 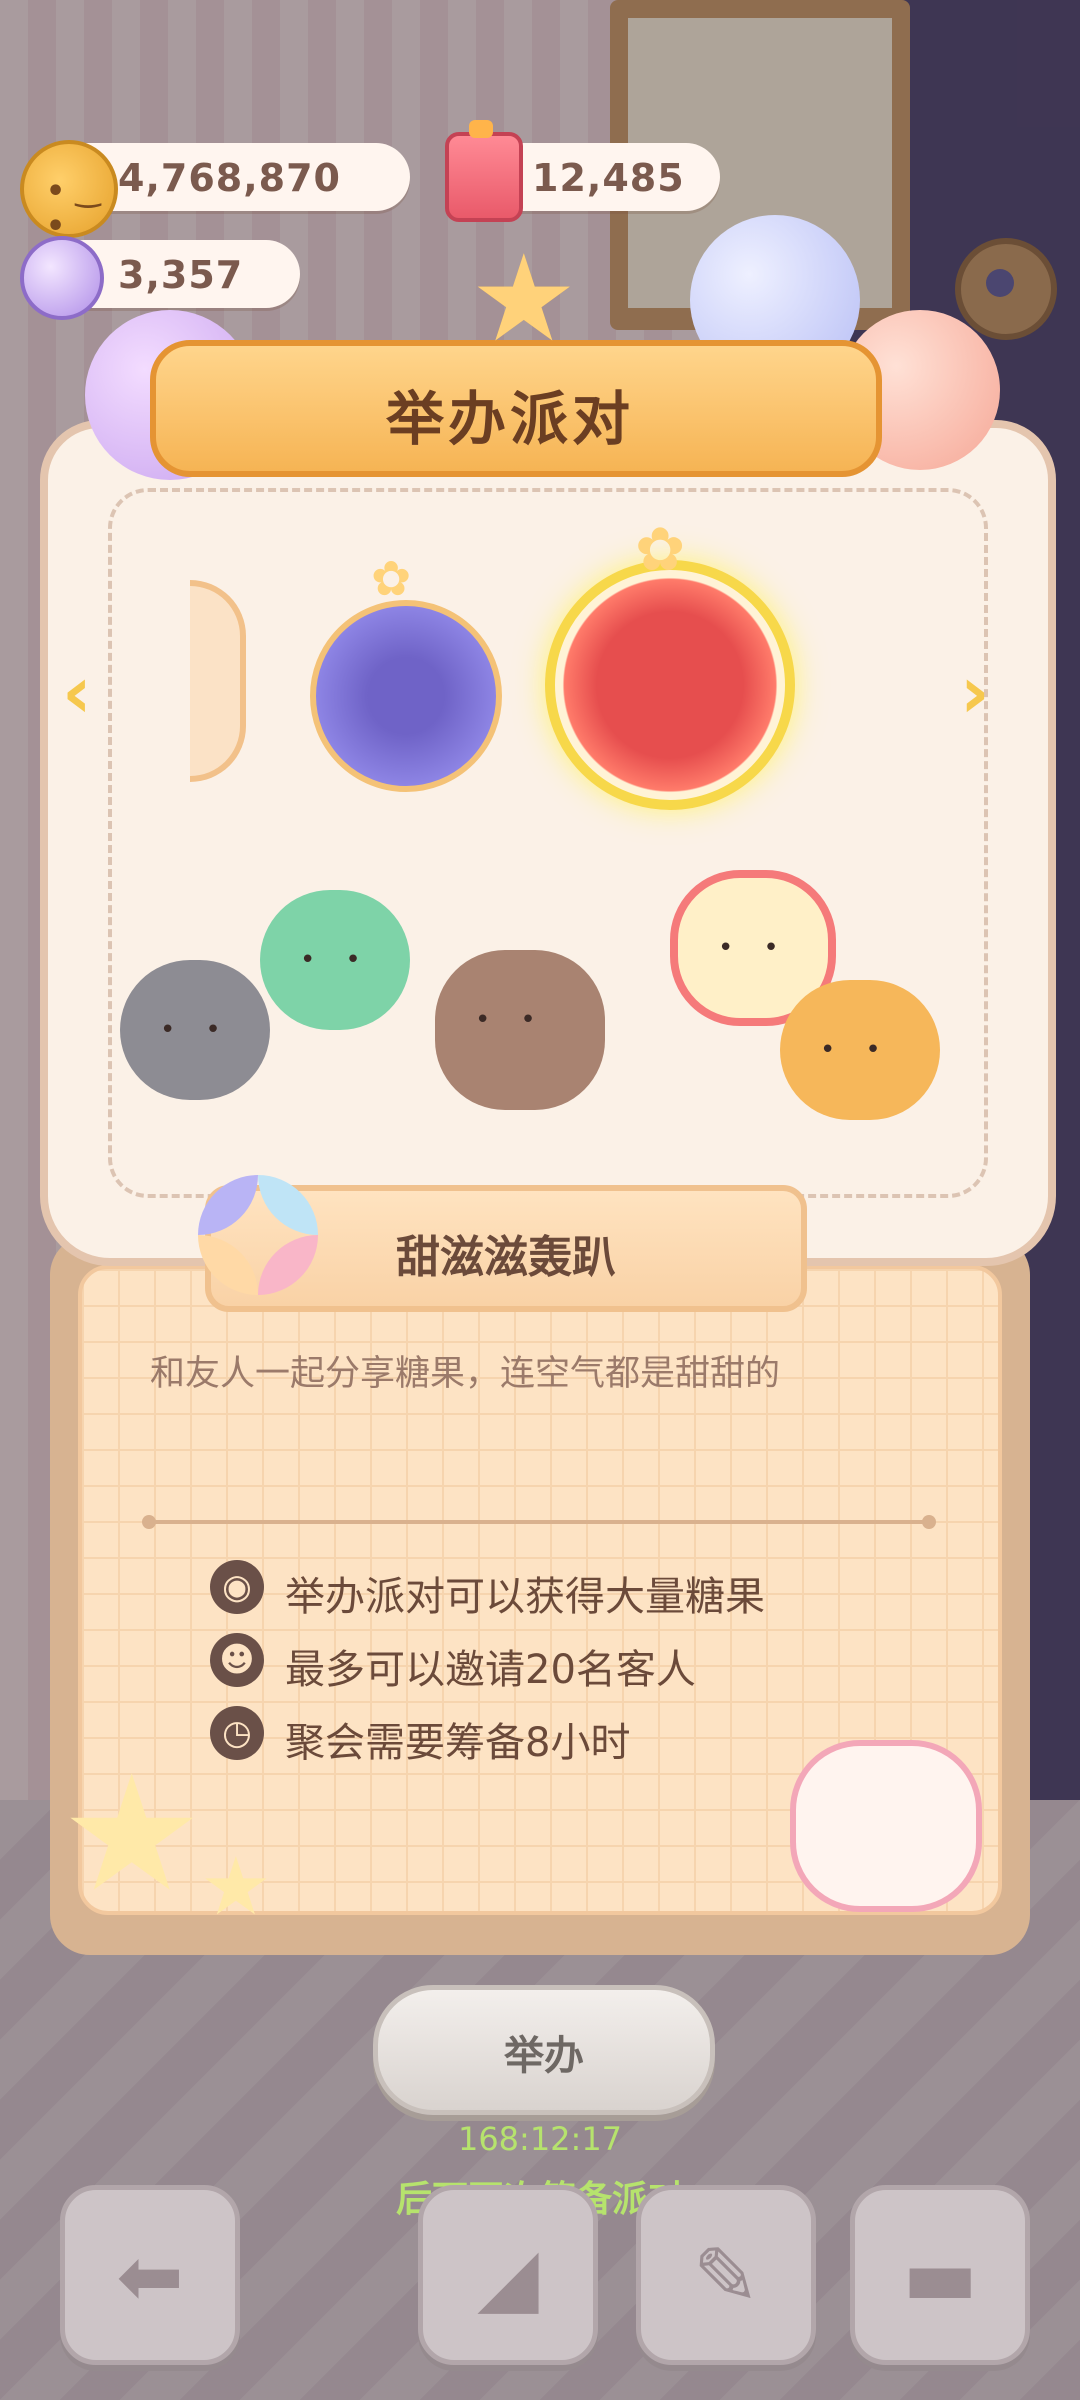 What do you see at coordinates (237, 1733) in the screenshot?
I see `alarm-clock-icon: ◷` at bounding box center [237, 1733].